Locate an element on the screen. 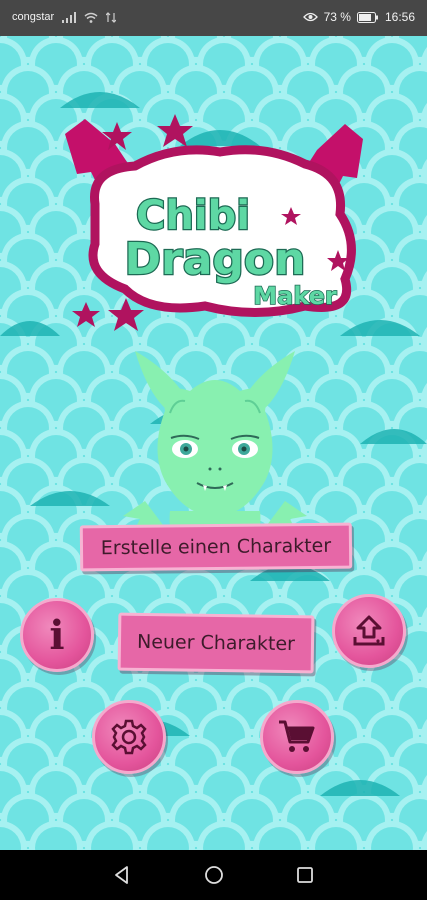 This screenshot has width=427, height=900. info-button: i is located at coordinates (57, 635).